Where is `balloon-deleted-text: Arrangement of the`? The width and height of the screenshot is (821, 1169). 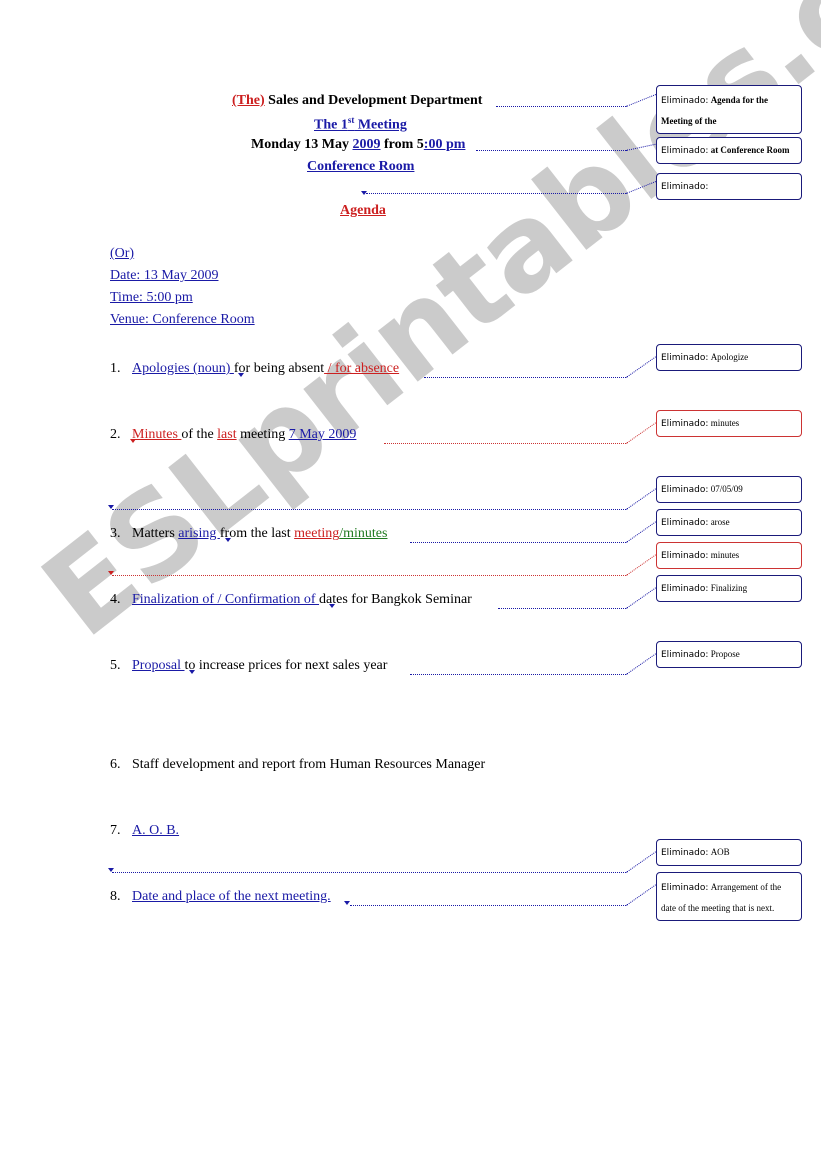 balloon-deleted-text: Arrangement of the is located at coordinates (746, 887).